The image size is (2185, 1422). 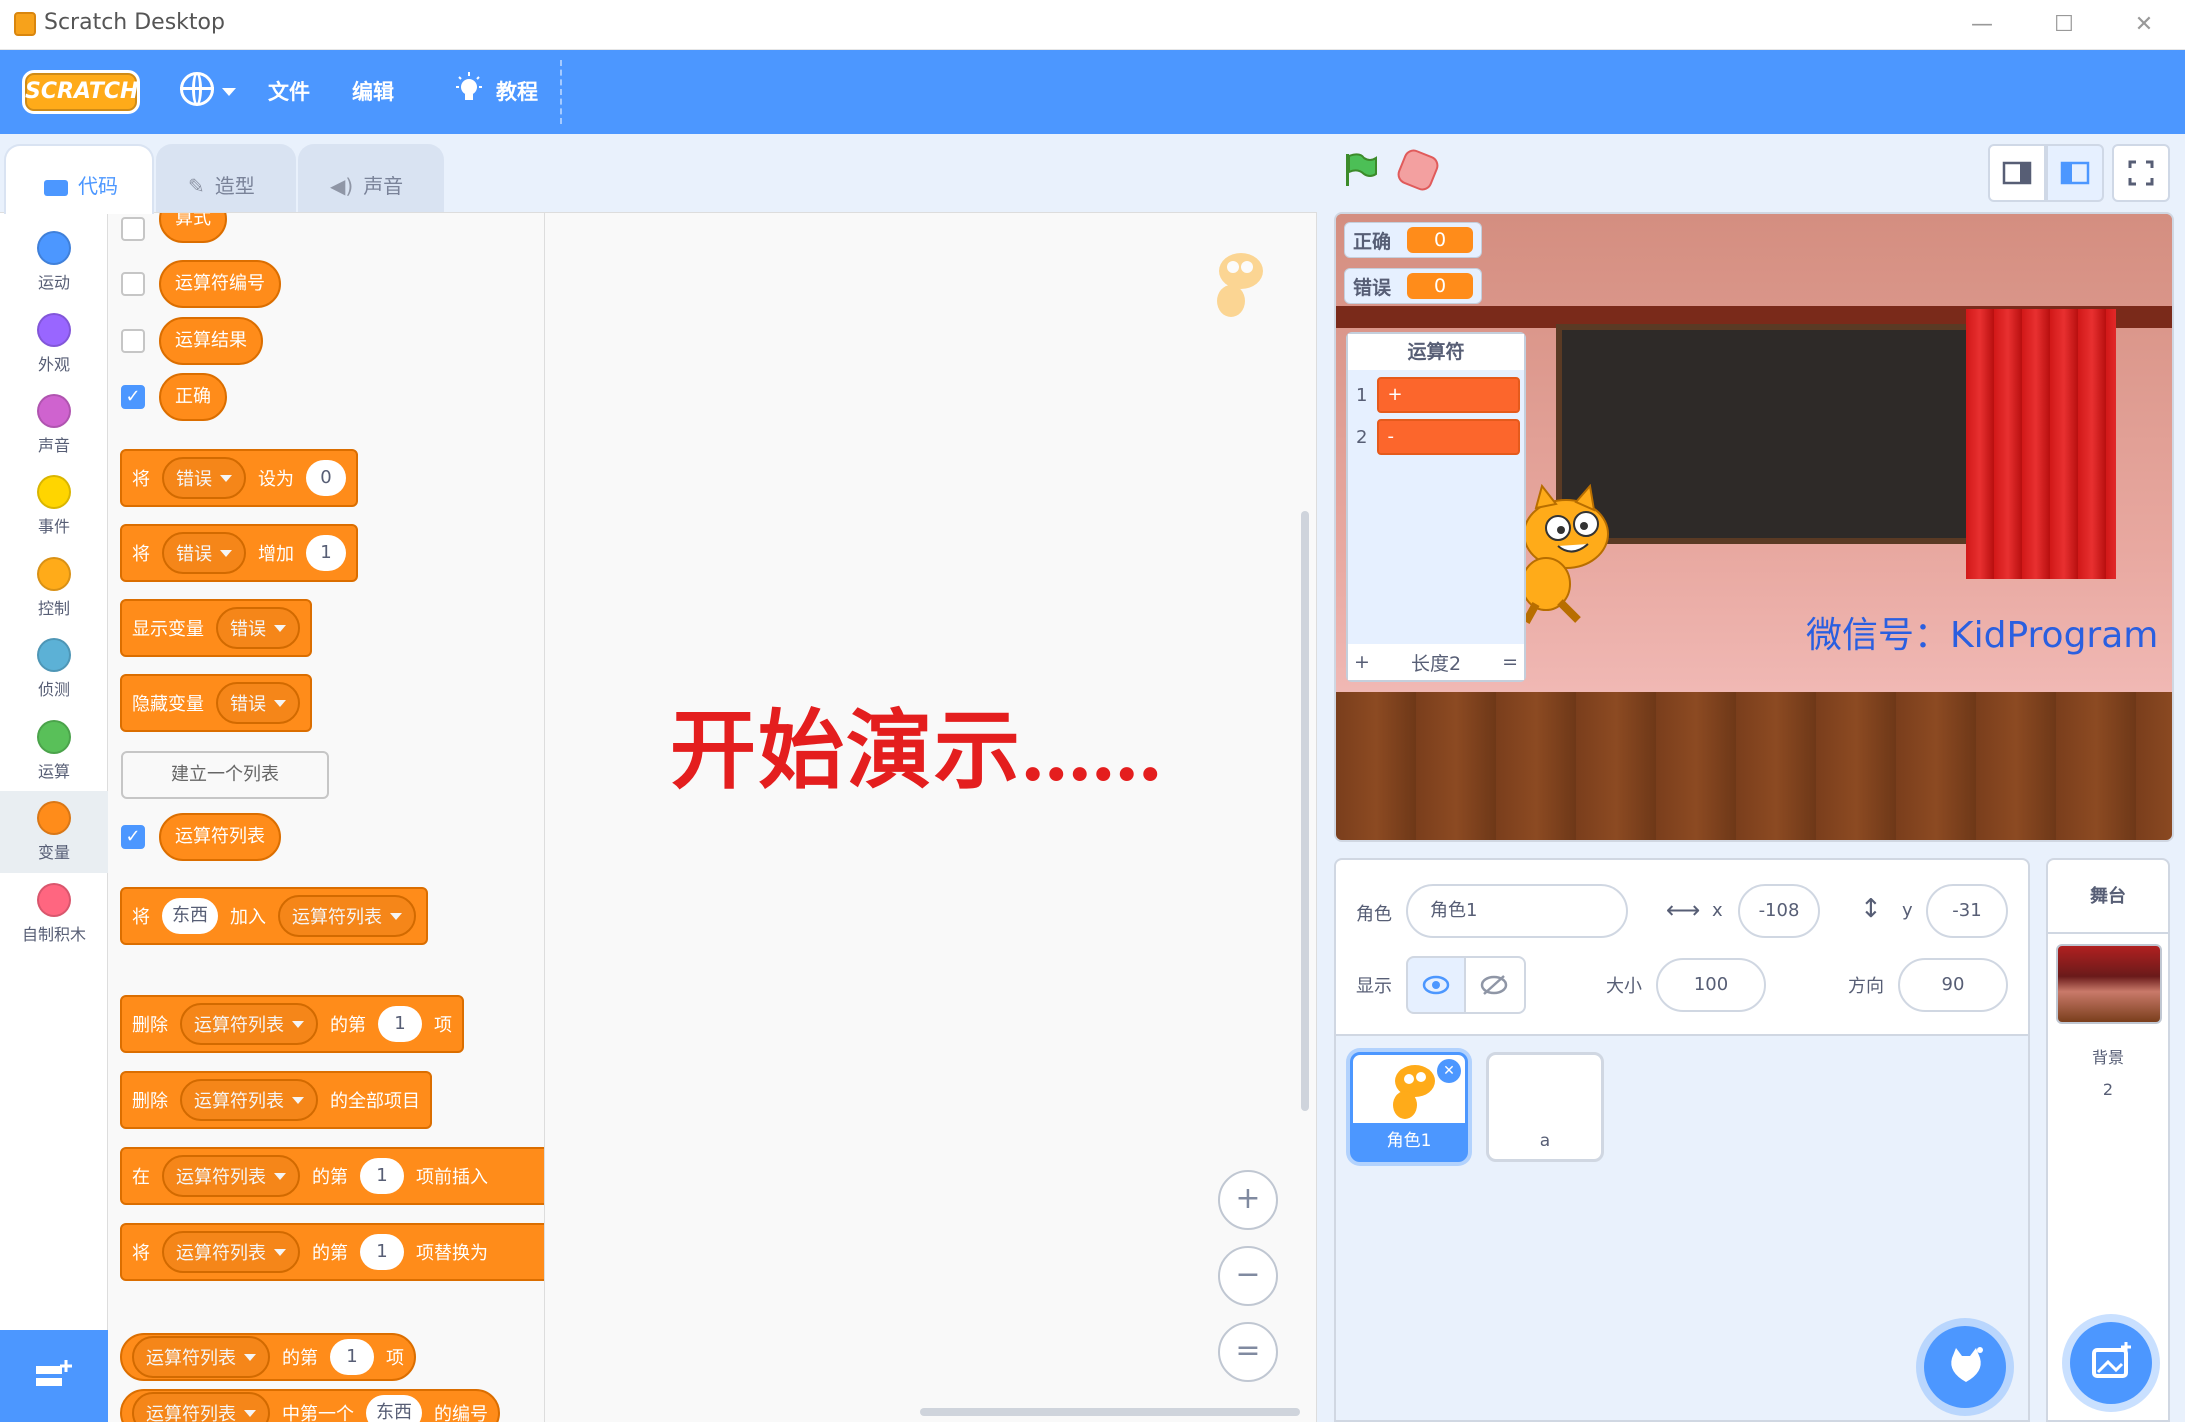 I want to click on block-text: 将, so click(x=141, y=554).